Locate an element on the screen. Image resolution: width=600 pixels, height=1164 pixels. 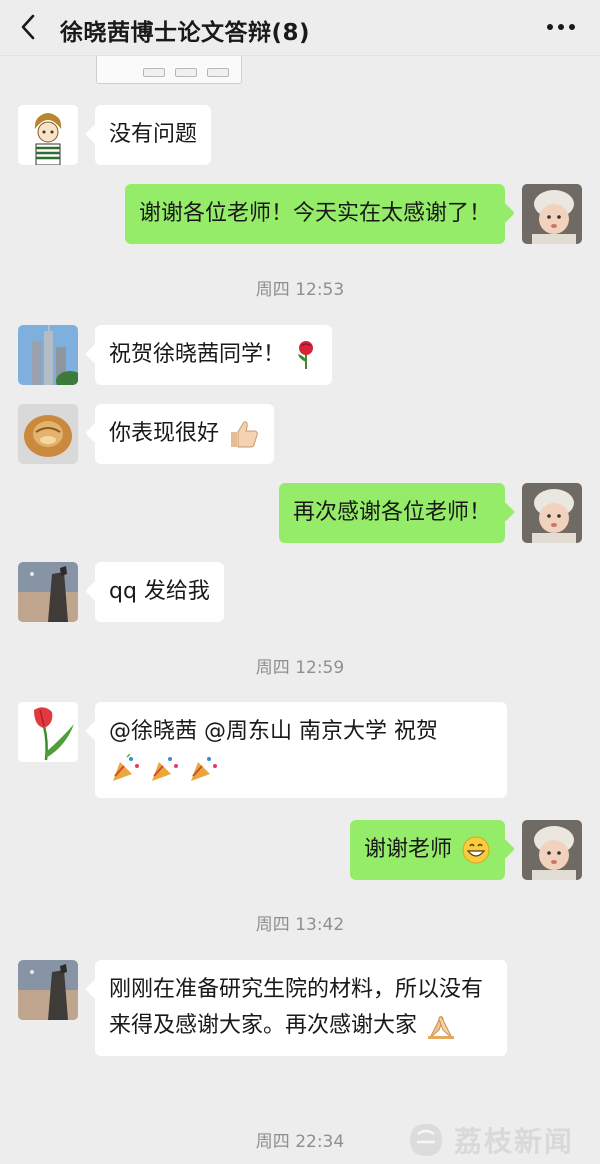
message-bubble: 刚刚在准备研究生院的材料，所以没有来得及感谢大家。再次感谢大家 is located at coordinates (301, 1008).